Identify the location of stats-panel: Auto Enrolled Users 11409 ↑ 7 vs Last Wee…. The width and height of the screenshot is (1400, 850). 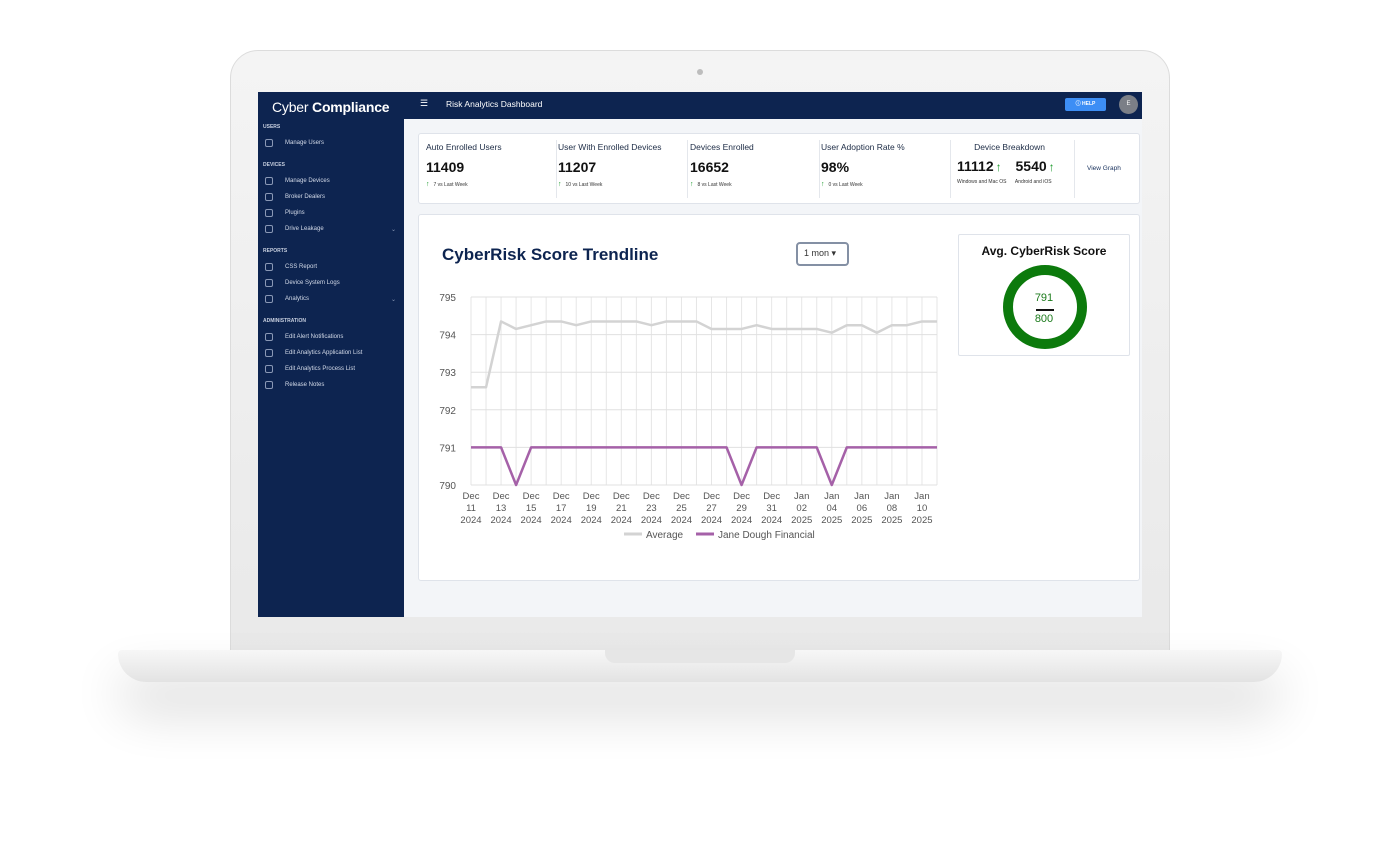
(779, 168).